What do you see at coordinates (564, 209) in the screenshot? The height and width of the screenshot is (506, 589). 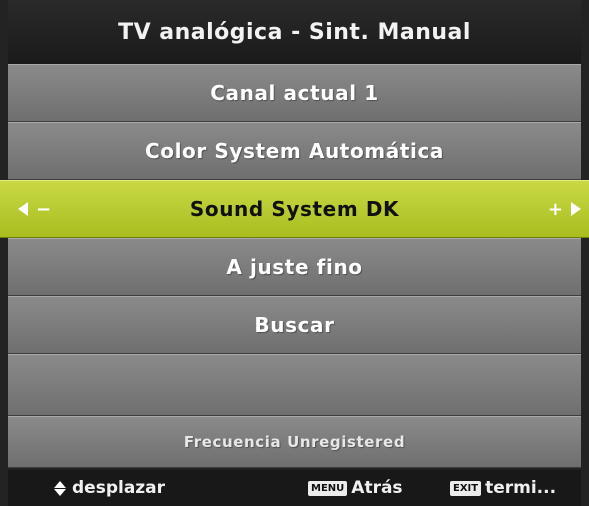 I see `increase-control: +` at bounding box center [564, 209].